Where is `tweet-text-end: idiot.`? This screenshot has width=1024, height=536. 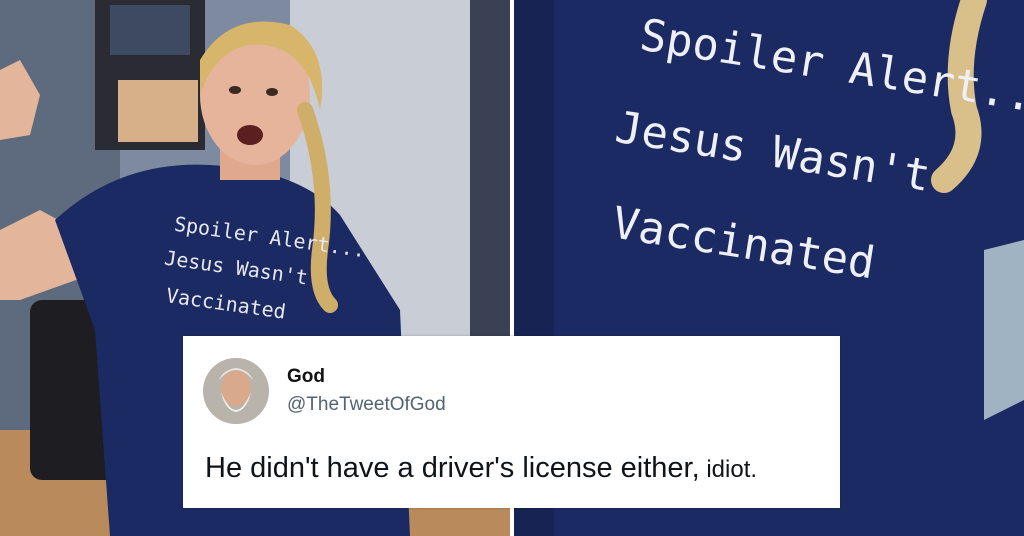
tweet-text-end: idiot. is located at coordinates (728, 469).